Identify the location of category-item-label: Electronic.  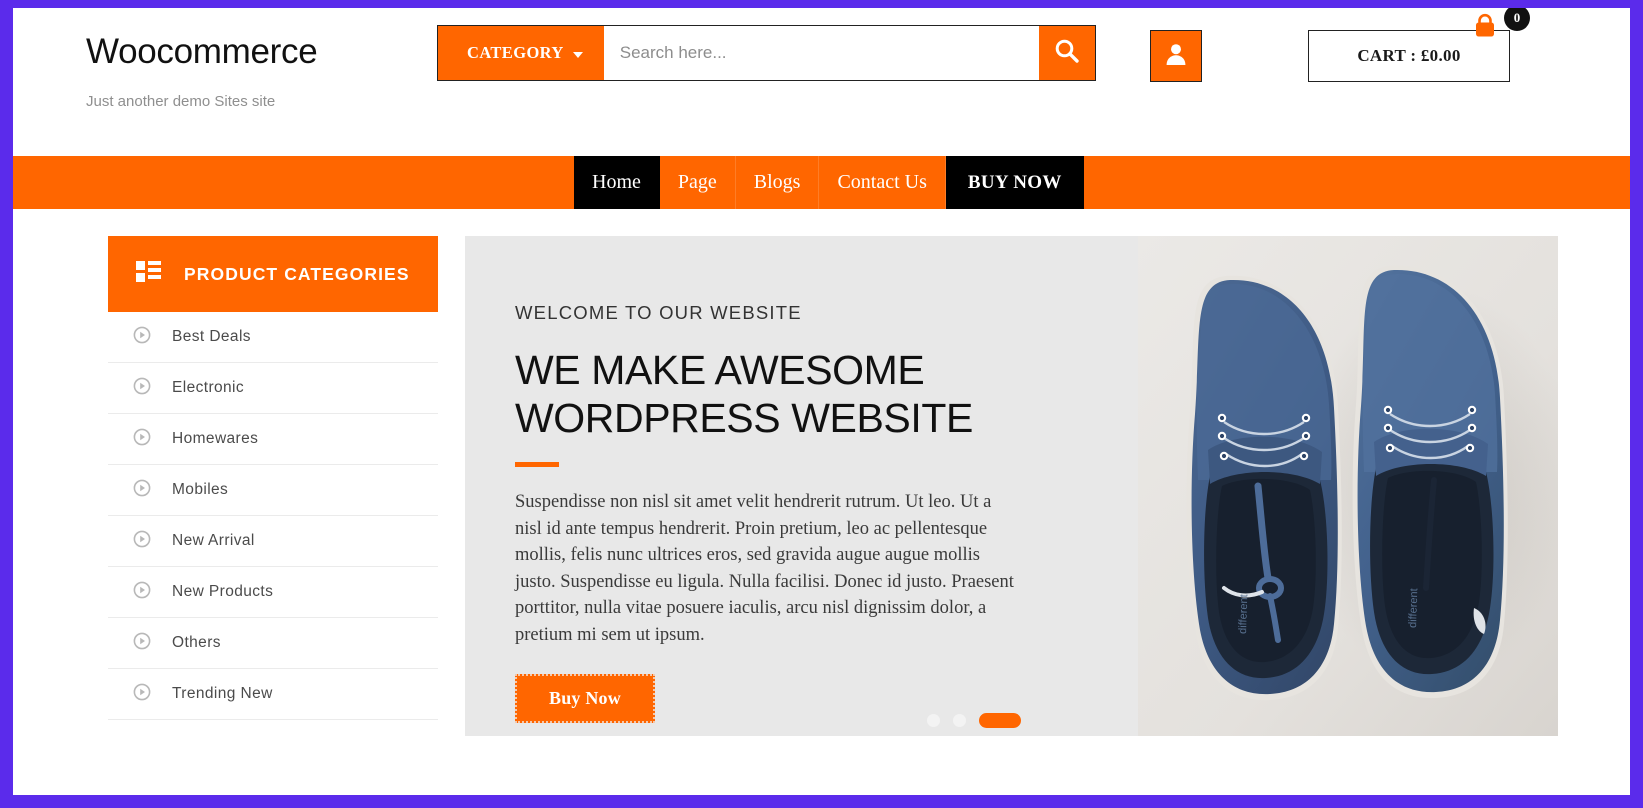
(208, 387).